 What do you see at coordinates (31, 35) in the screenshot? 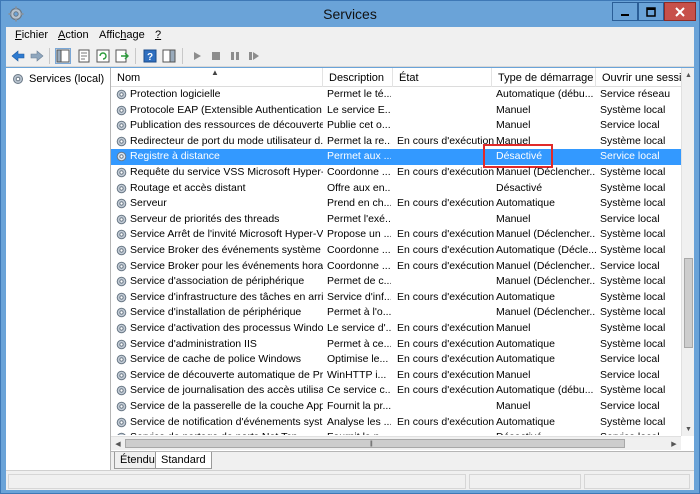
I see `menu-fichier: Fichier` at bounding box center [31, 35].